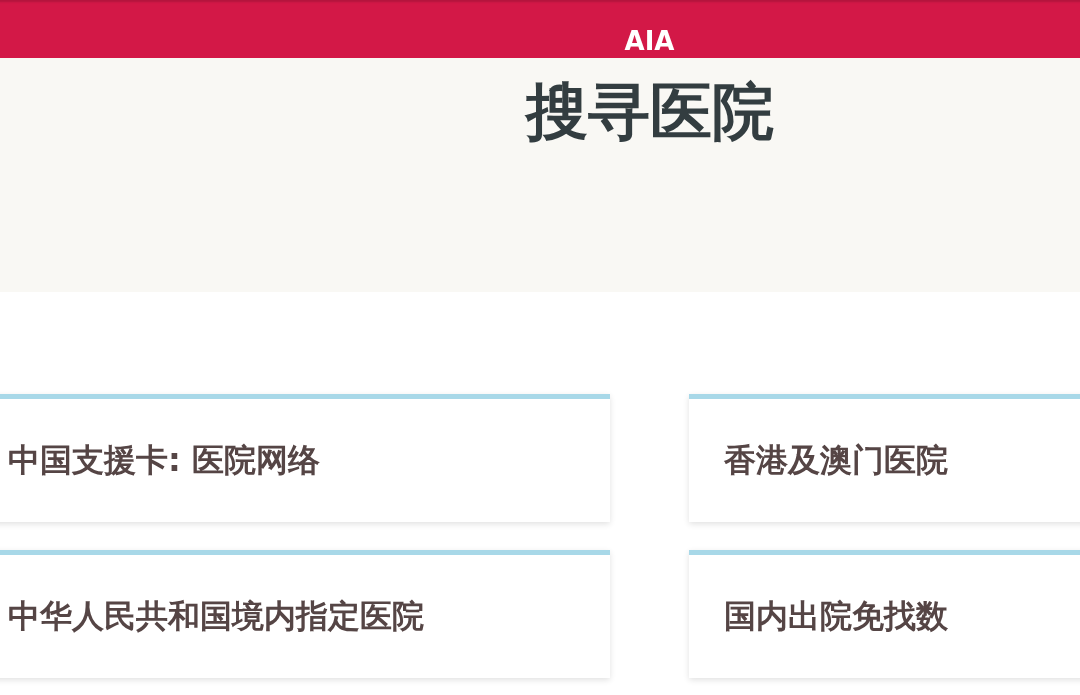 The width and height of the screenshot is (1080, 695). I want to click on category-card: 中国支援卡: 医院网络, so click(305, 458).